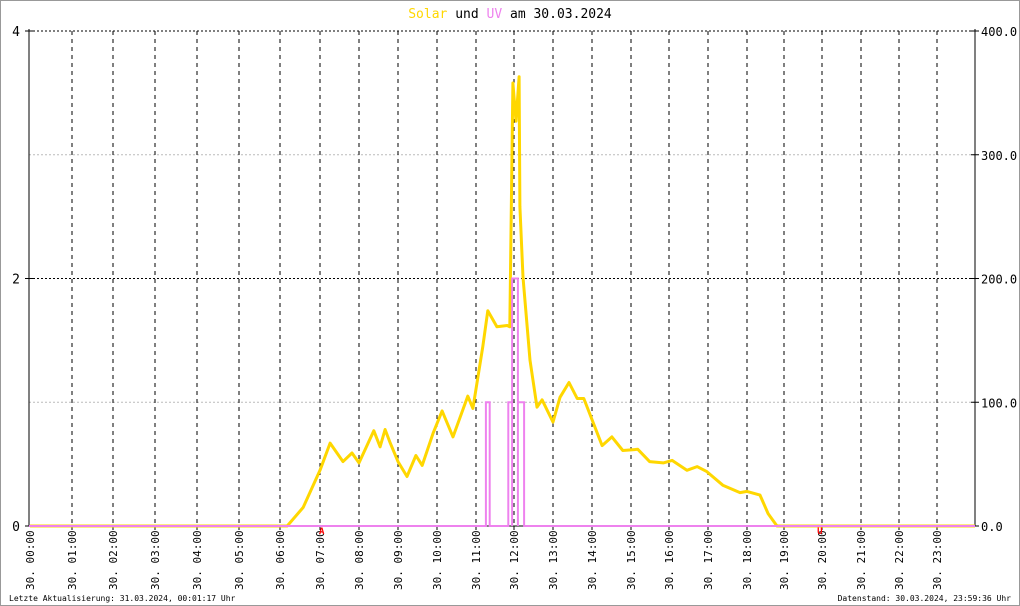 This screenshot has width=1020, height=606. Describe the element at coordinates (822, 560) in the screenshot. I see `x-tick-label: 30. 20:00` at that location.